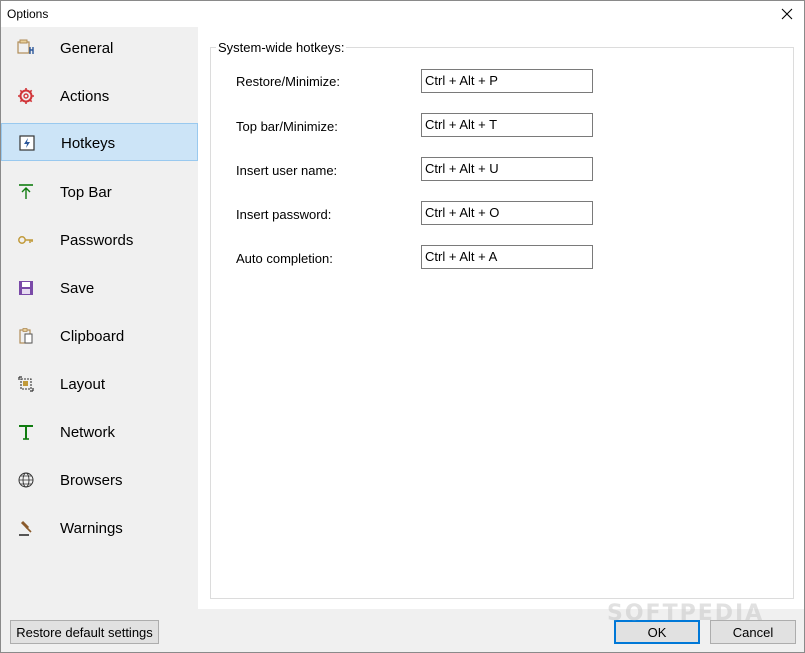 The height and width of the screenshot is (653, 805). Describe the element at coordinates (88, 432) in the screenshot. I see `sidebar-item-label: Network` at that location.